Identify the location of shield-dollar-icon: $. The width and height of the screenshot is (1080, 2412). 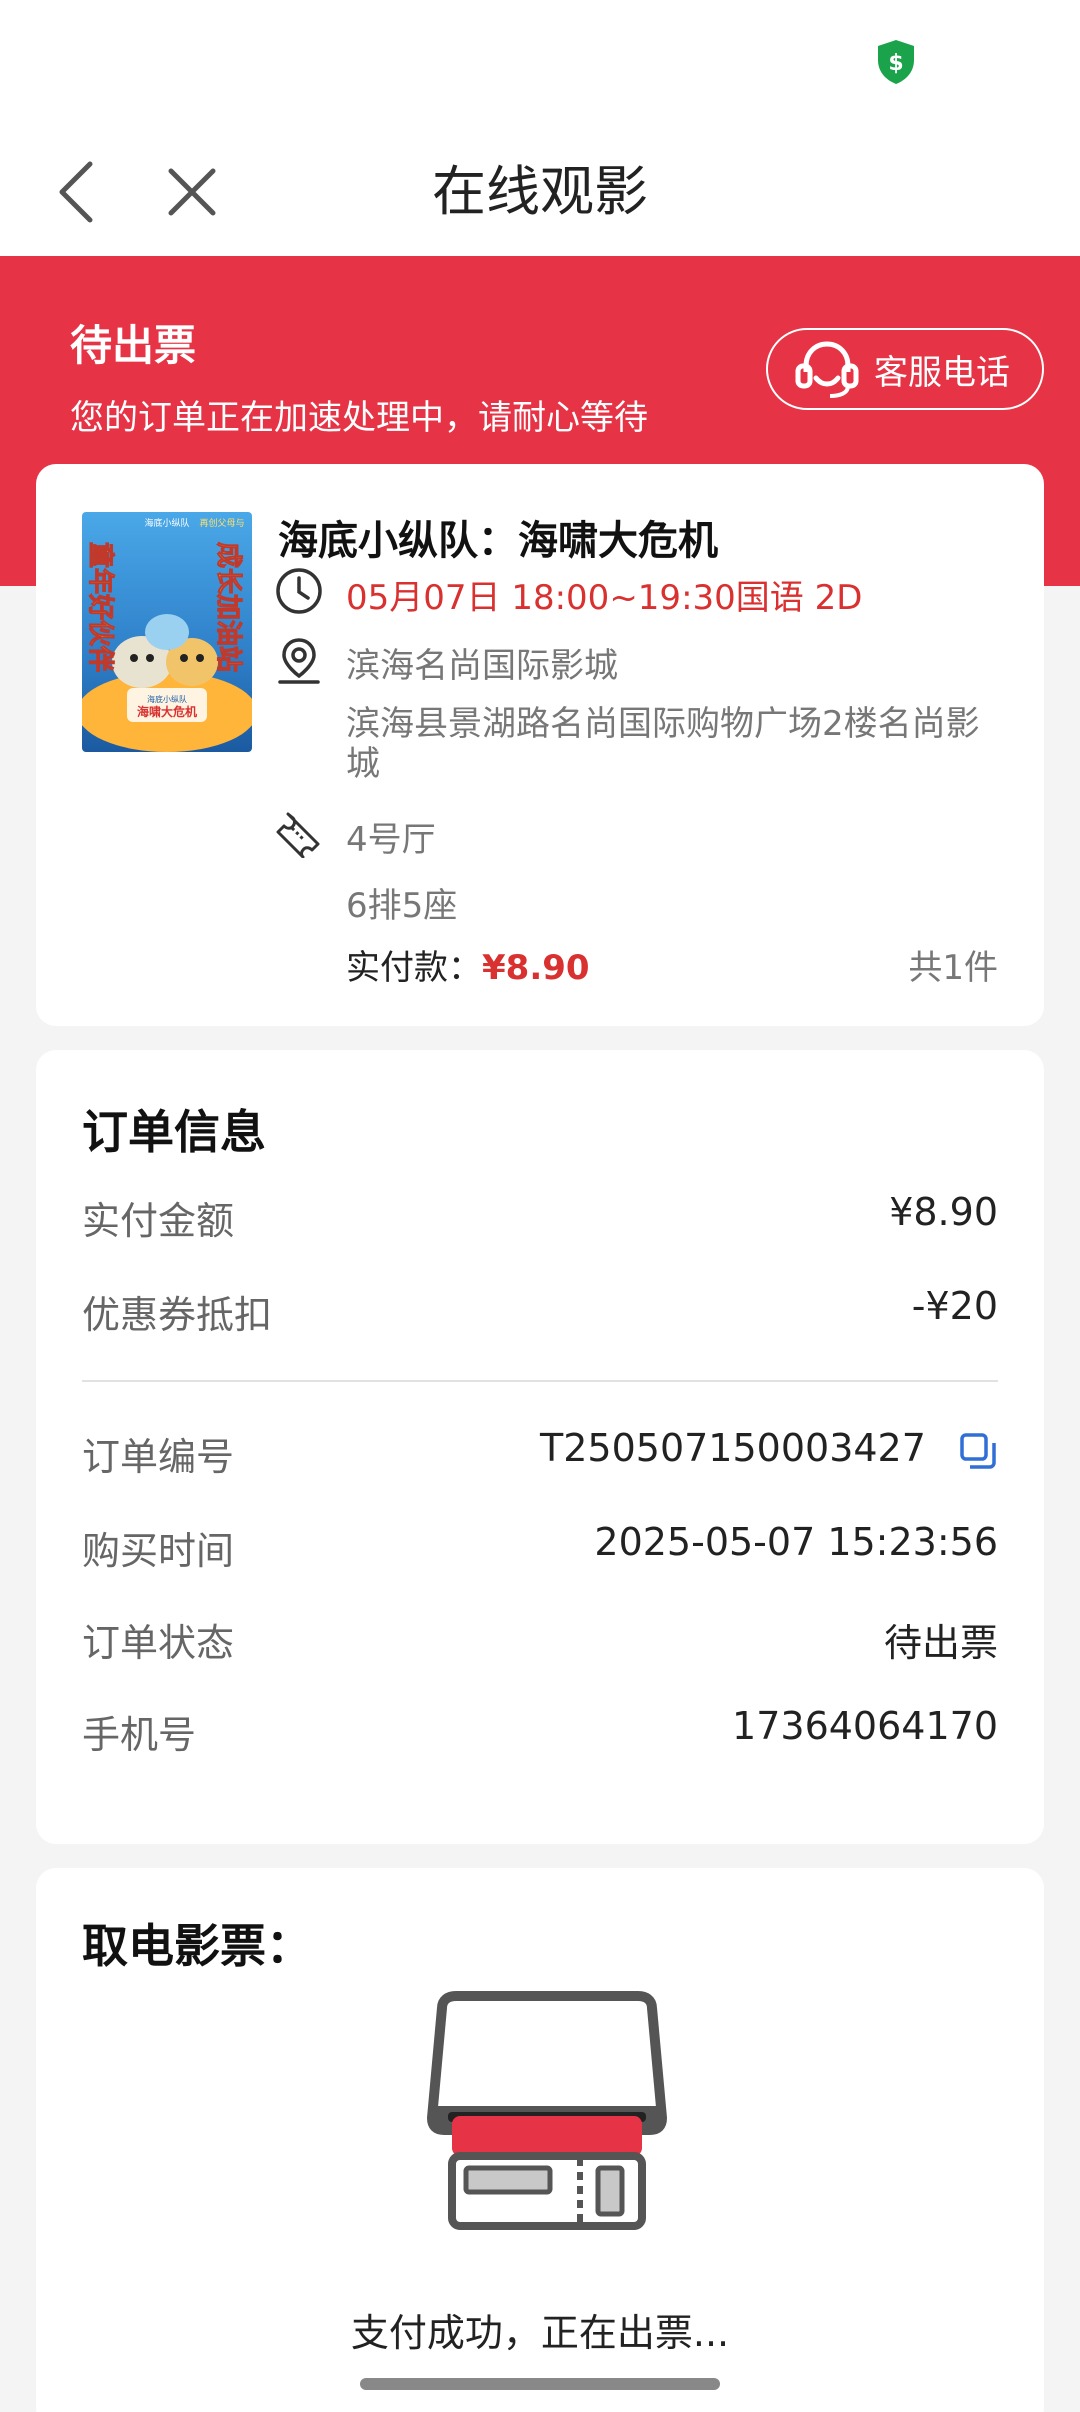
(896, 62).